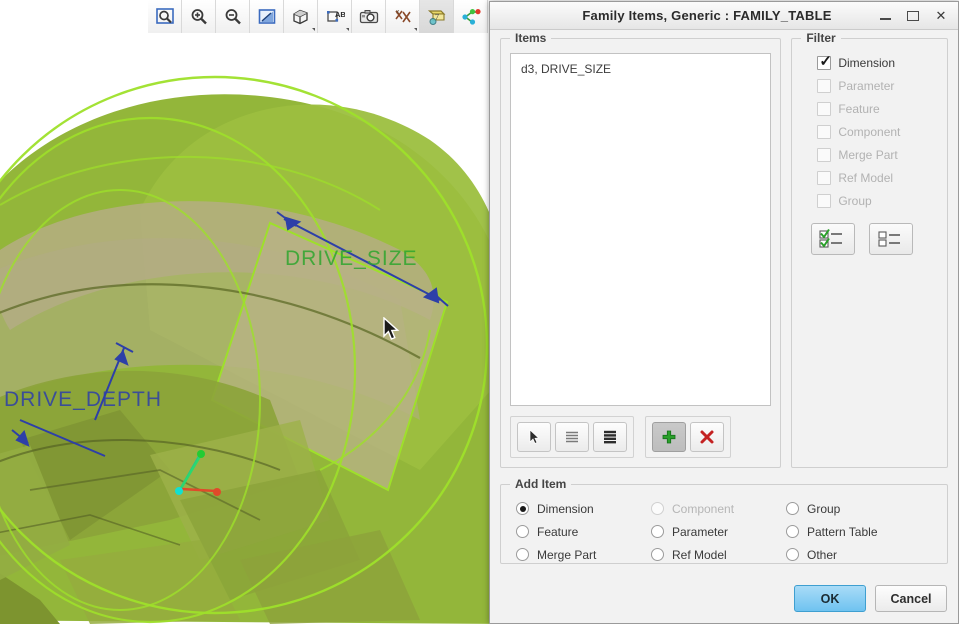 The width and height of the screenshot is (959, 624). I want to click on plus-icon, so click(669, 437).